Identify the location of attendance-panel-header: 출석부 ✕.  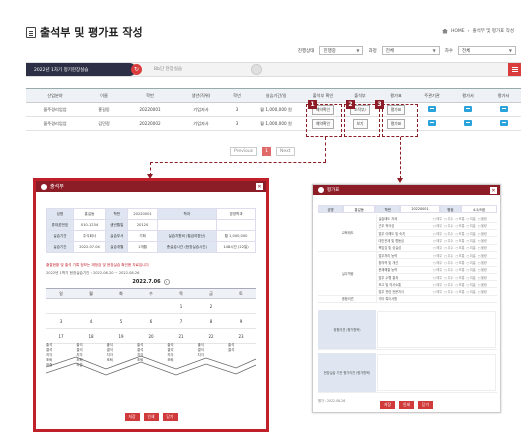
(151, 186).